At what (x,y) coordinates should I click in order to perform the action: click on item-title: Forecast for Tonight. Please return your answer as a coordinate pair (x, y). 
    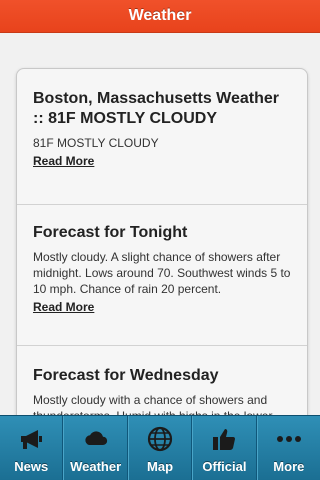
    Looking at the image, I should click on (110, 232).